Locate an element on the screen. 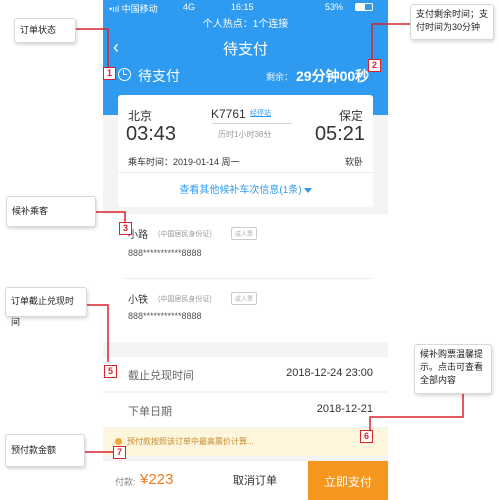 This screenshot has width=500, height=500. battery-icon is located at coordinates (364, 7).